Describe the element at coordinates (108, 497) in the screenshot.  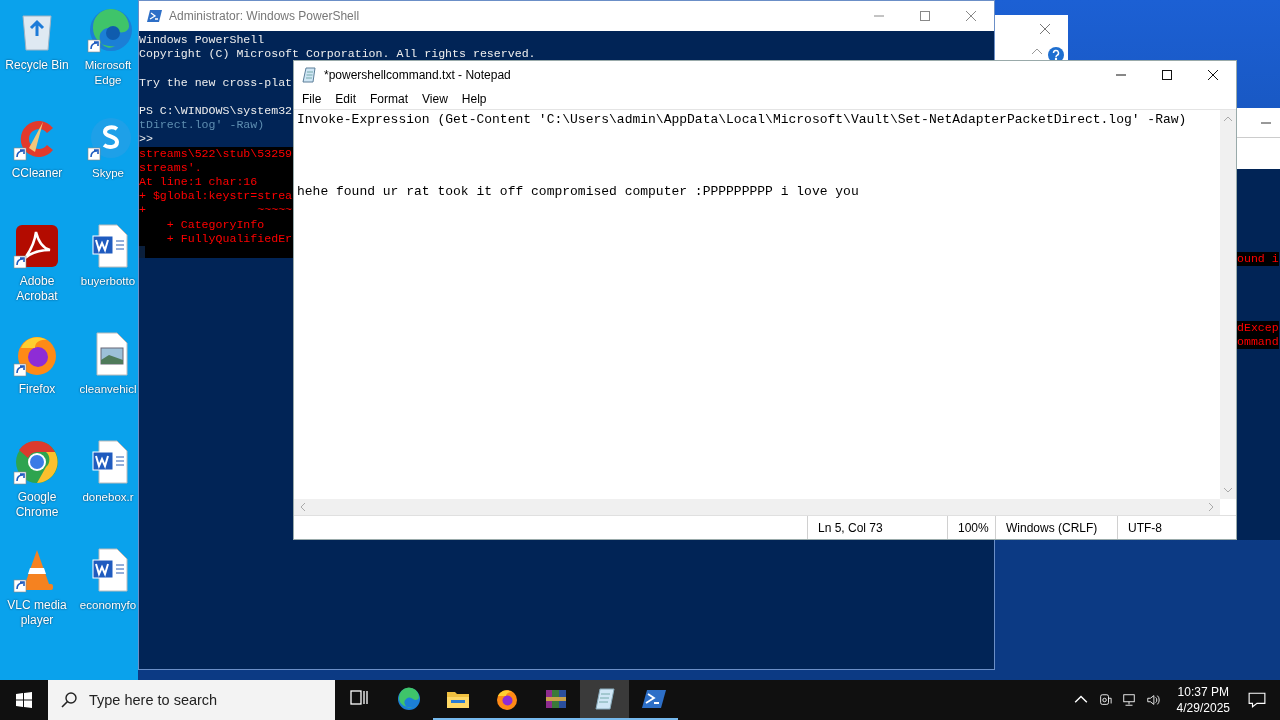
I see `desktop-icon-label: donebox.r` at that location.